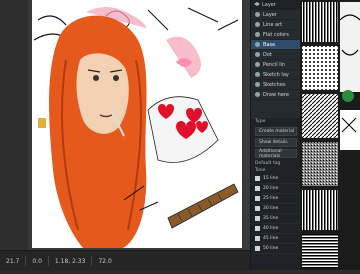 This screenshot has width=360, height=274. What do you see at coordinates (276, 229) in the screenshot?
I see `tone-list-item: 40 line` at bounding box center [276, 229].